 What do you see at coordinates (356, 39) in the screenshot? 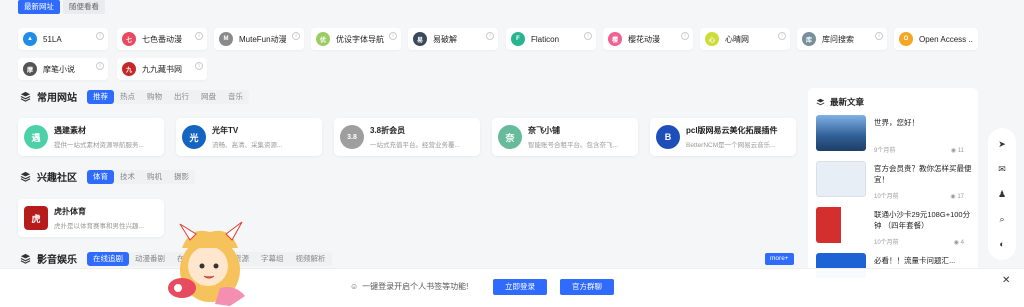
I see `quick-link: 优 优设字体导航 i` at bounding box center [356, 39].